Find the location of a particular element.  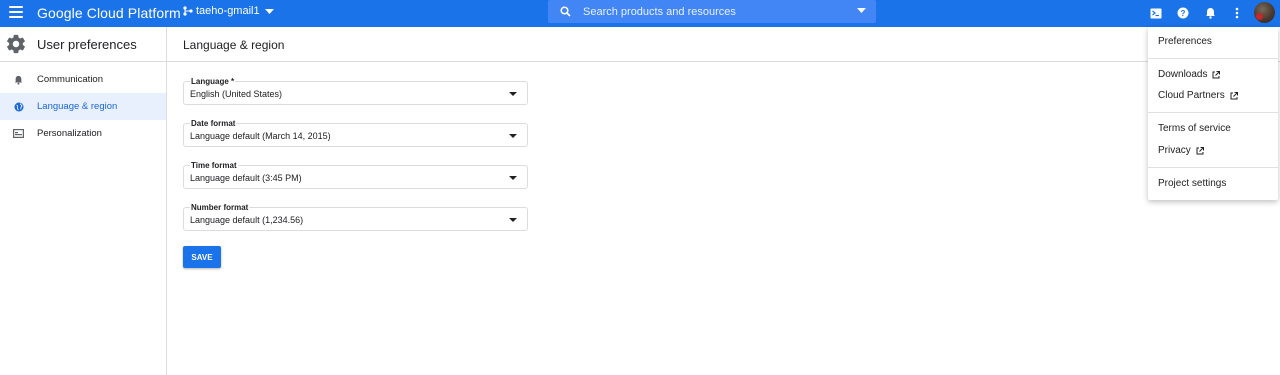

menu-item-downloads: Downloads is located at coordinates (1189, 74).